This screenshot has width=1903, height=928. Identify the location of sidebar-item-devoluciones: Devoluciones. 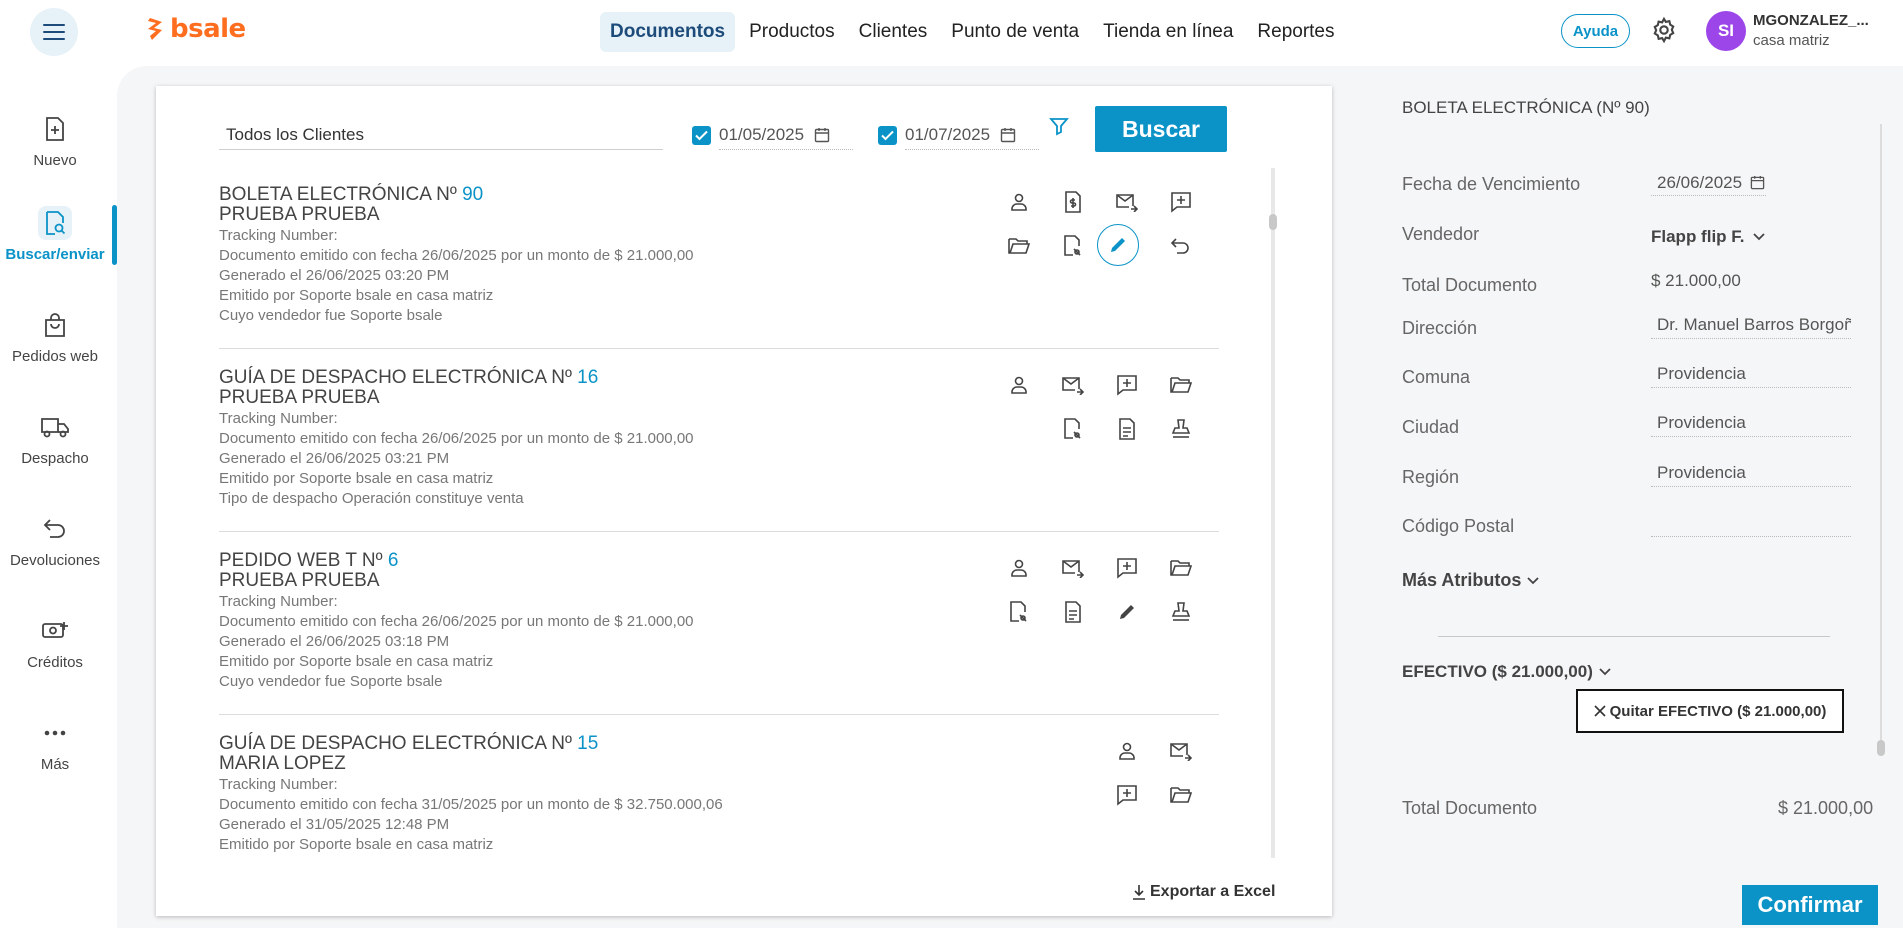
(55, 540).